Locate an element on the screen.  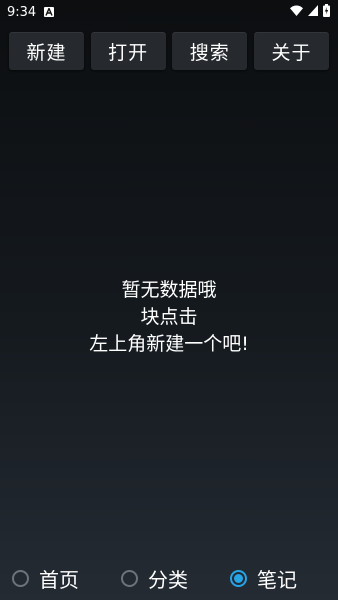
empty-state-line-2: 块点击 is located at coordinates (169, 317).